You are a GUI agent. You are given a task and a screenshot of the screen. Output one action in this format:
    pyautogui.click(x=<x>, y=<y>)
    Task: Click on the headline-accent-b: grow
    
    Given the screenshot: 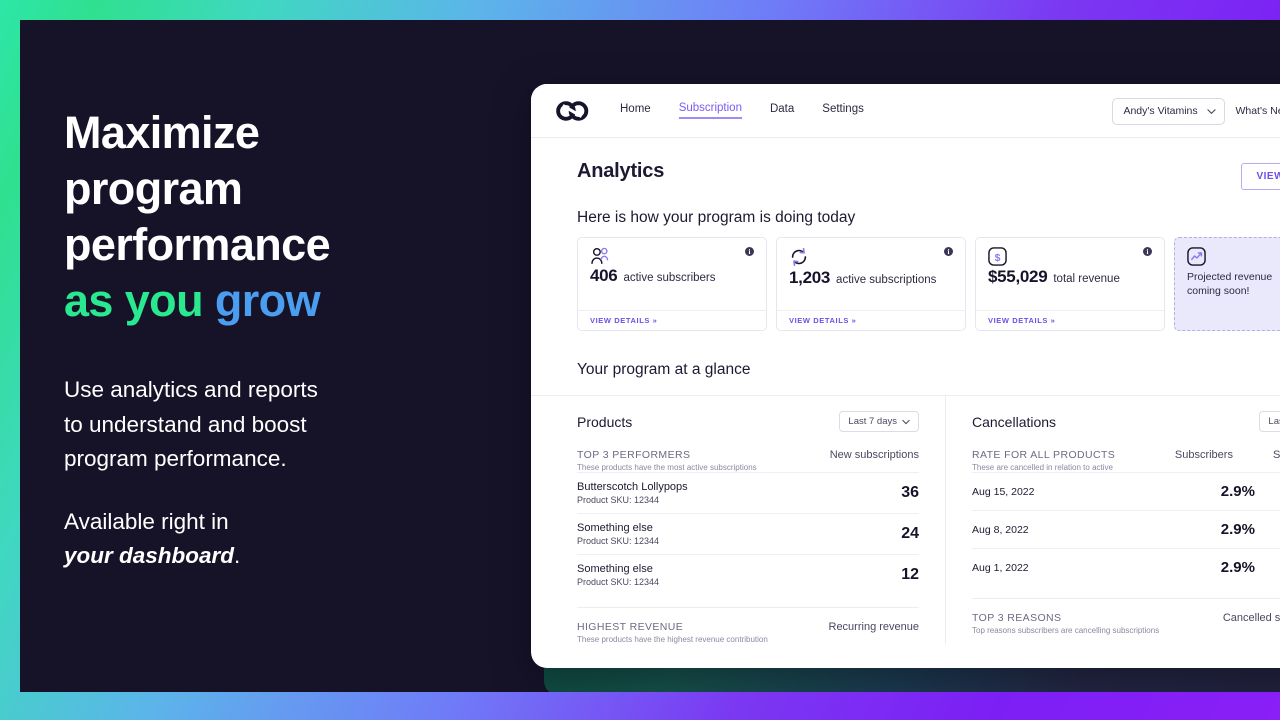 What is the action you would take?
    pyautogui.click(x=267, y=300)
    